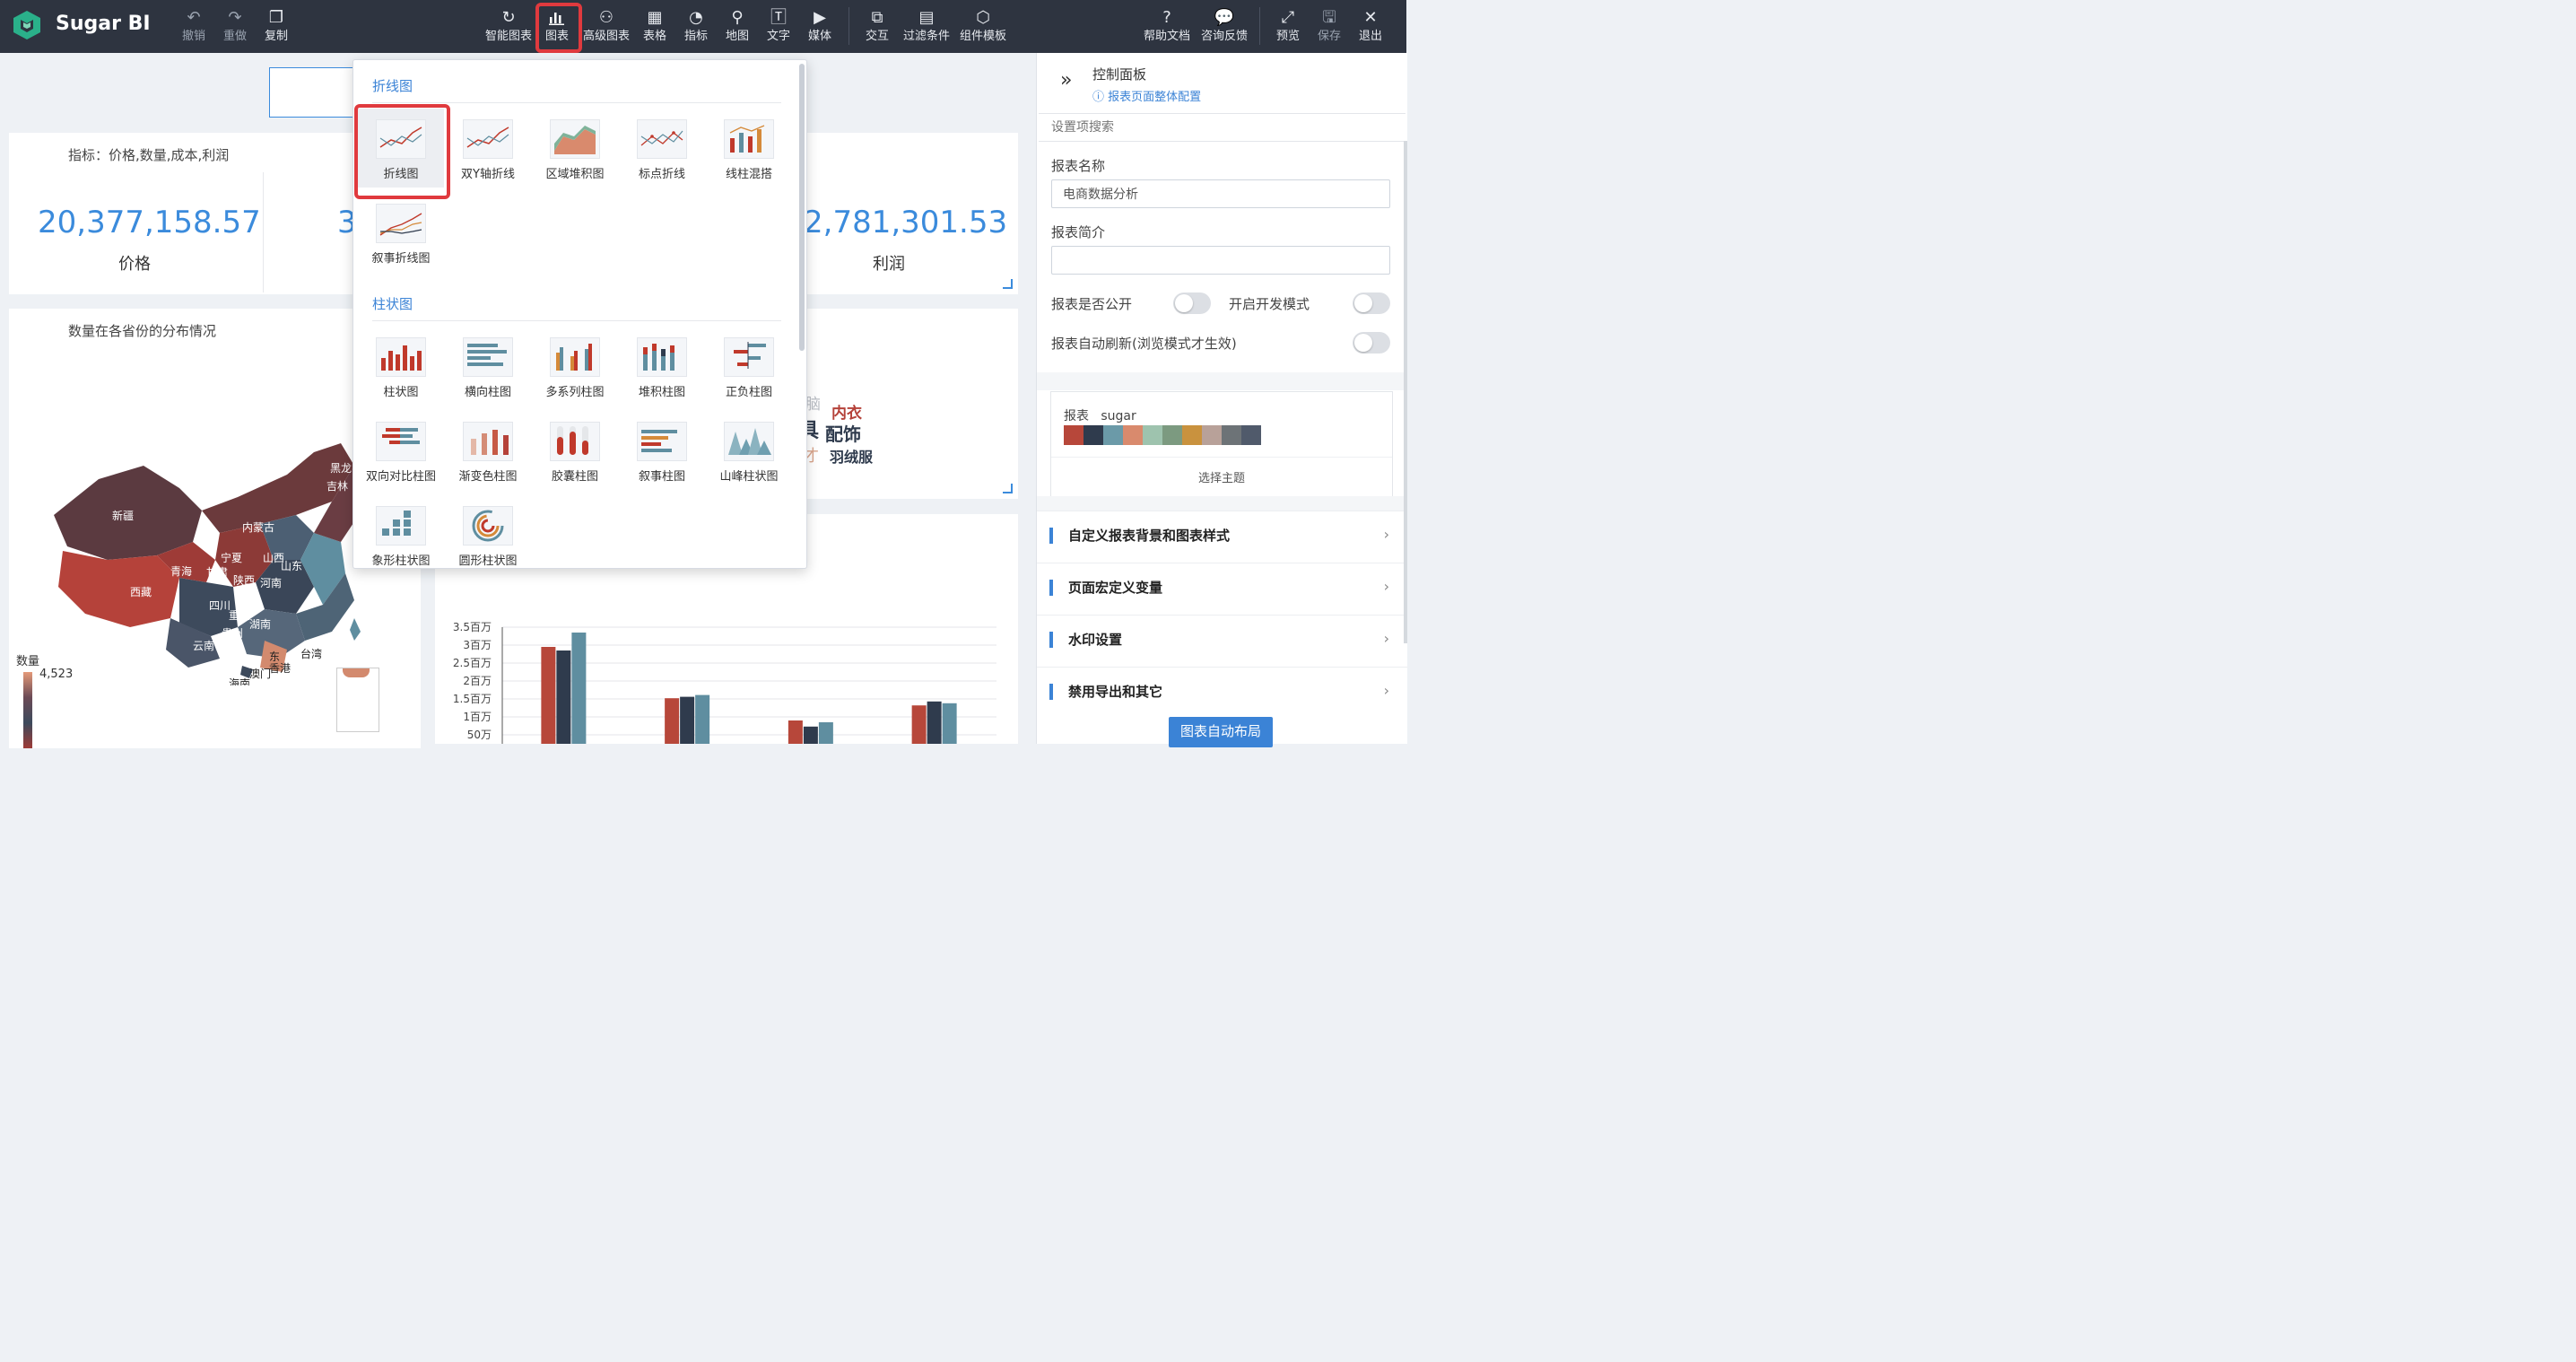  I want to click on save-button: 🖫 保存, so click(1329, 28).